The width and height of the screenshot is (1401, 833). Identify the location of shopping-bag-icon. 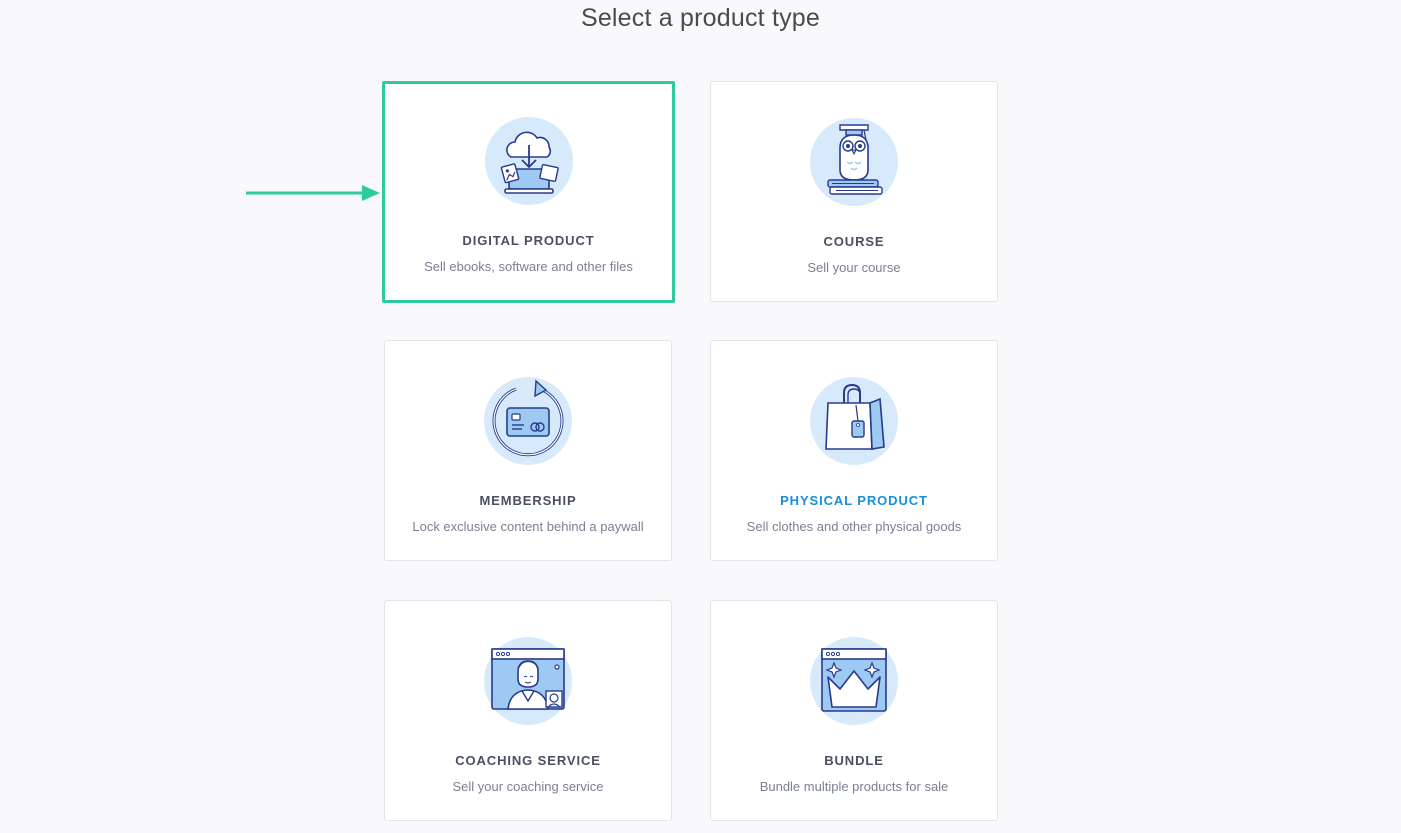
(854, 421).